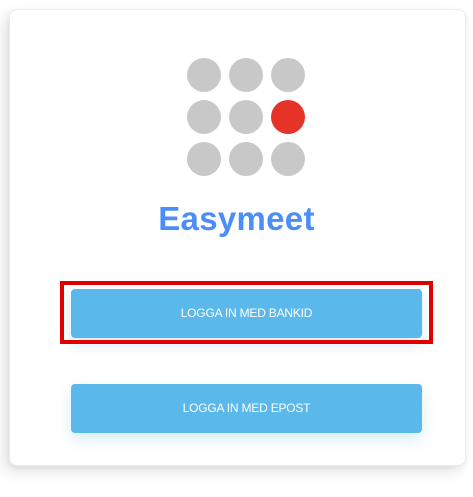 The width and height of the screenshot is (473, 497). I want to click on login-epost-button: LOGGA IN MED EPOST, so click(246, 408).